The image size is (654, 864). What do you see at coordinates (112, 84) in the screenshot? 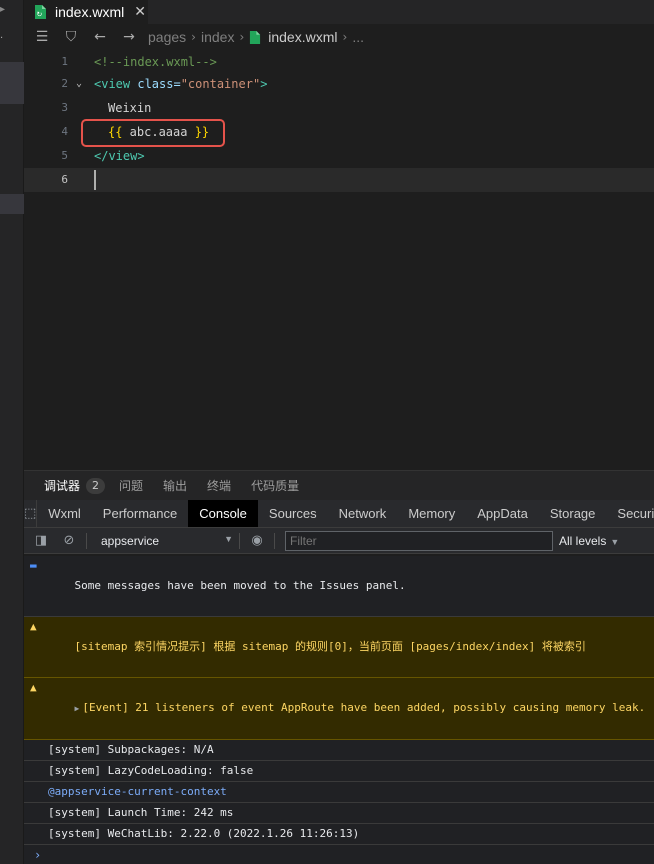
I see `code-tag: <view` at bounding box center [112, 84].